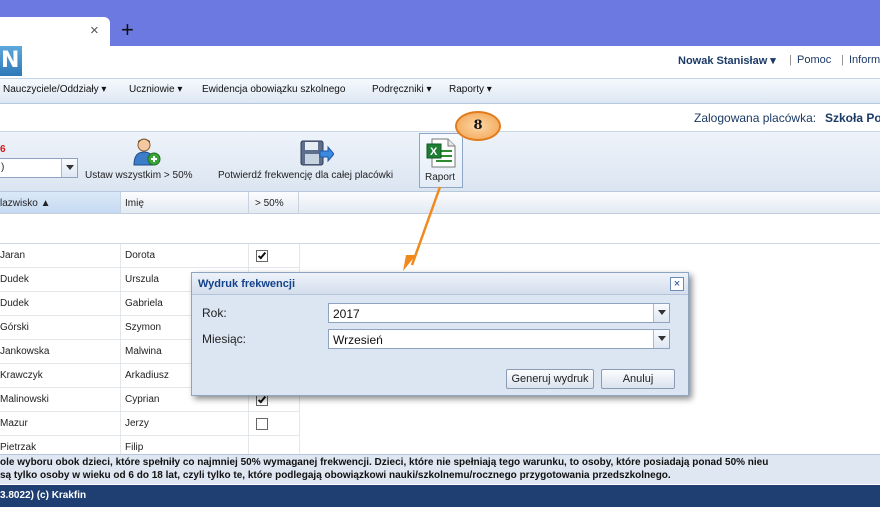 This screenshot has height=530, width=880. Describe the element at coordinates (143, 327) in the screenshot. I see `name-cell: Szymon` at that location.